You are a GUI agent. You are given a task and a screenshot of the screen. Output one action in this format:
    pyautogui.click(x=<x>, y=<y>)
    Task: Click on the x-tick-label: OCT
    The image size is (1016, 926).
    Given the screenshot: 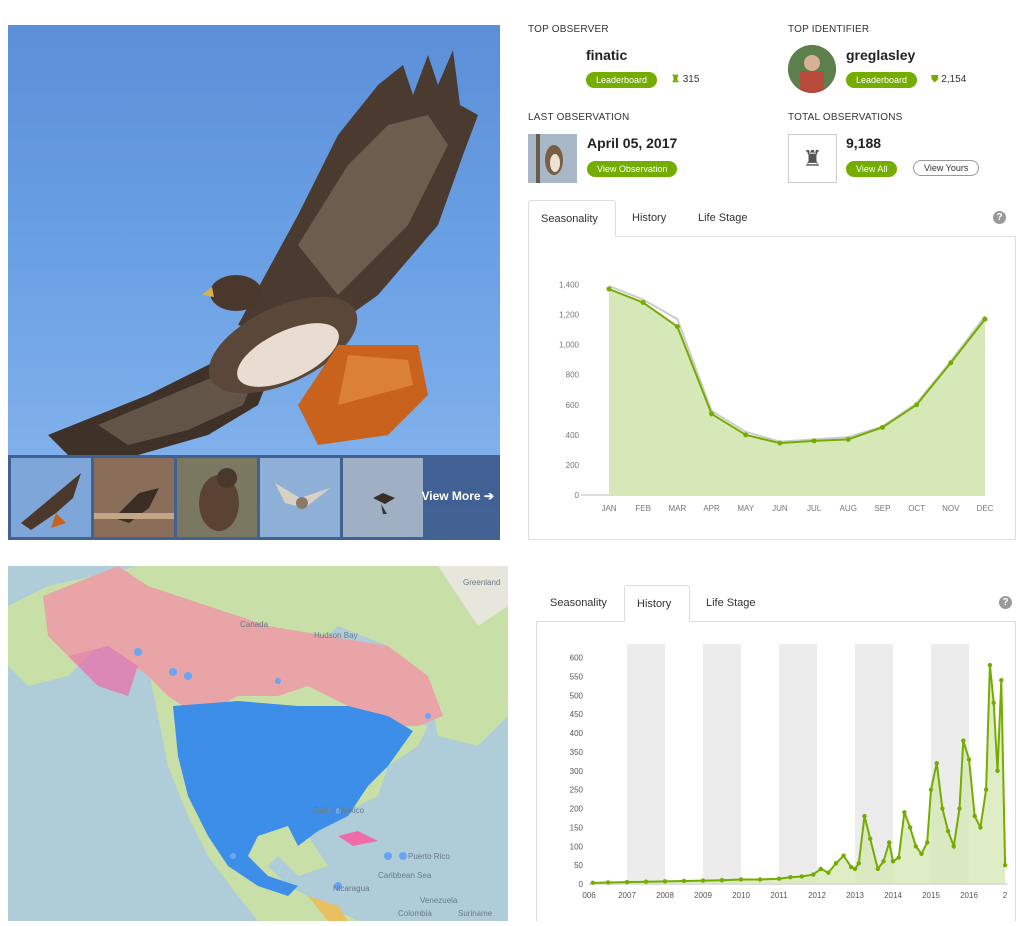 What is the action you would take?
    pyautogui.click(x=916, y=508)
    